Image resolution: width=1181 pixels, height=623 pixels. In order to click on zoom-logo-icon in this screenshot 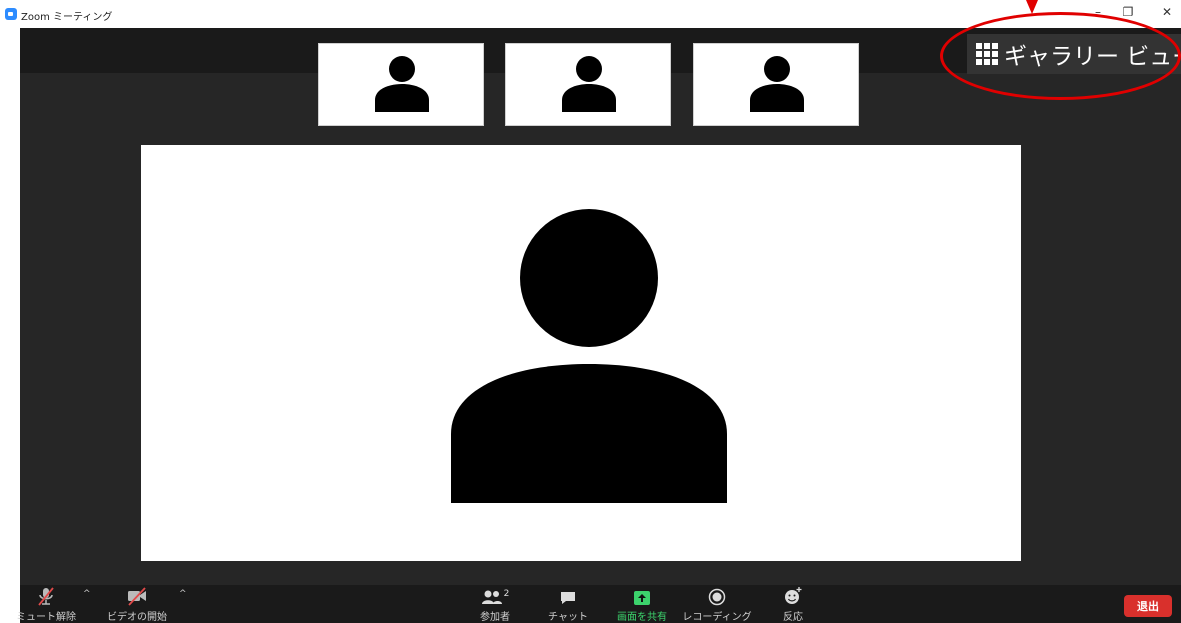, I will do `click(11, 14)`.